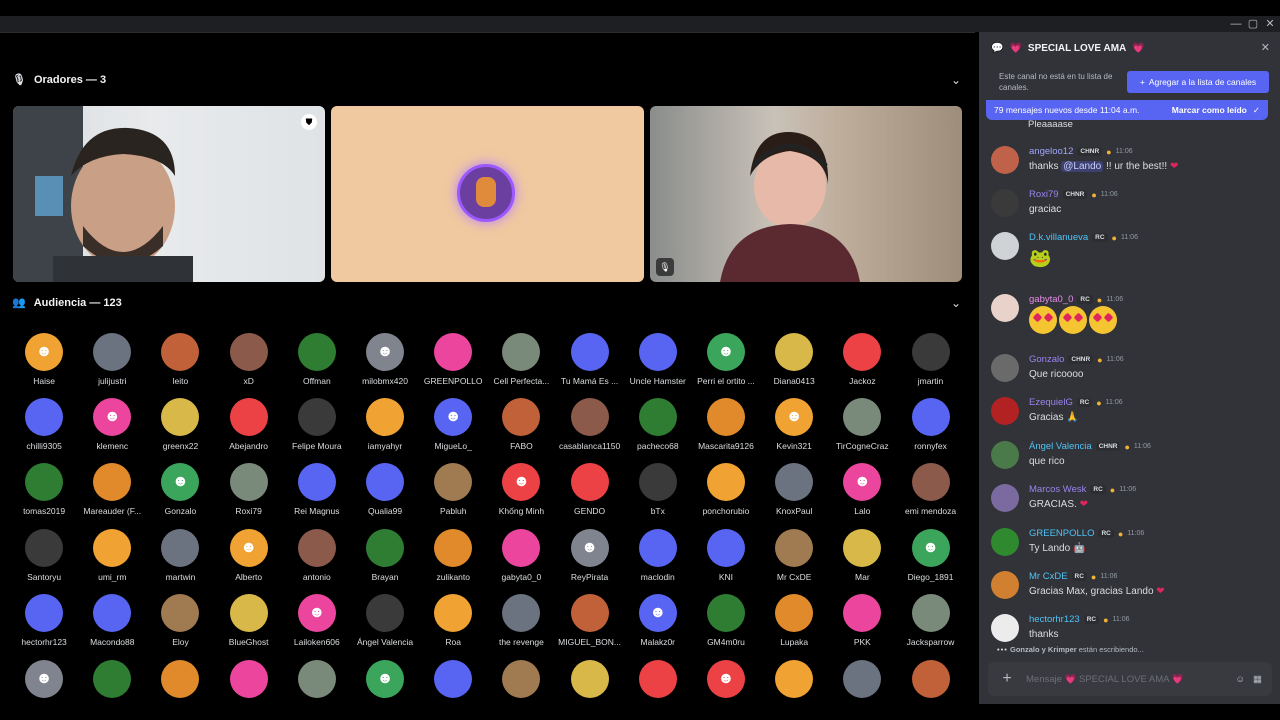 Image resolution: width=1280 pixels, height=720 pixels. I want to click on audience-member: Mar, so click(862, 555).